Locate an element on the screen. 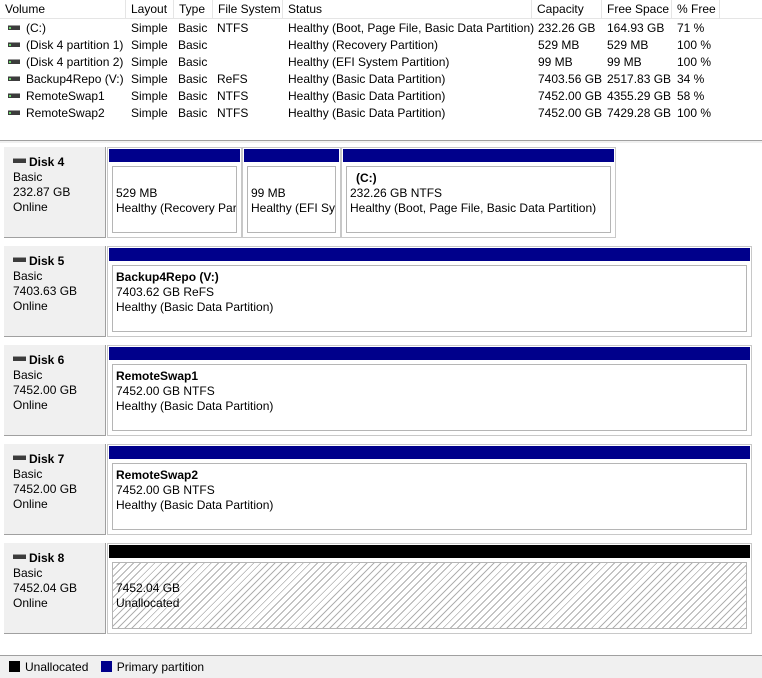 The image size is (762, 678). cell-status: Healthy (Basic Data Partition) is located at coordinates (367, 96).